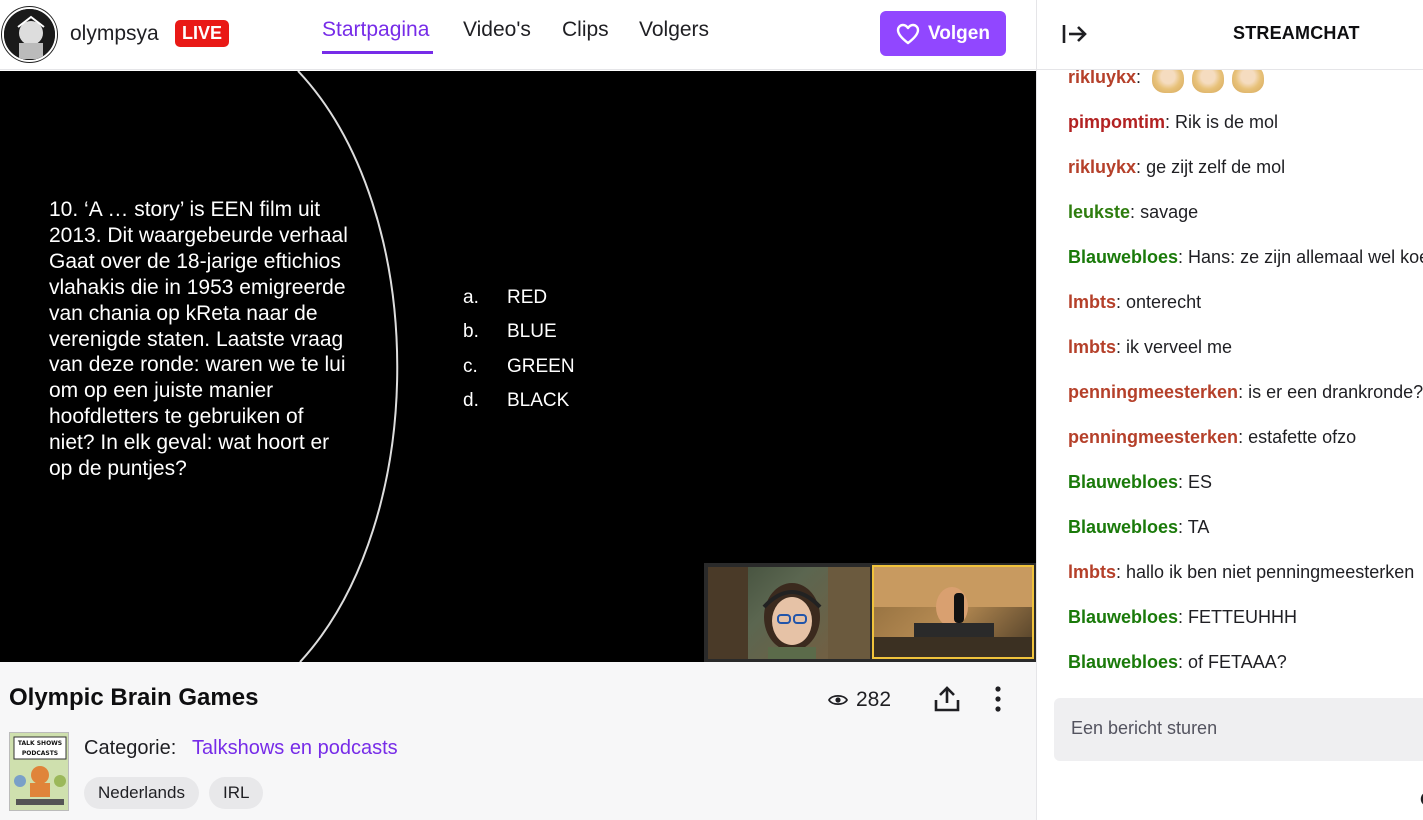 The width and height of the screenshot is (1423, 820). I want to click on more-vertical-icon, so click(998, 699).